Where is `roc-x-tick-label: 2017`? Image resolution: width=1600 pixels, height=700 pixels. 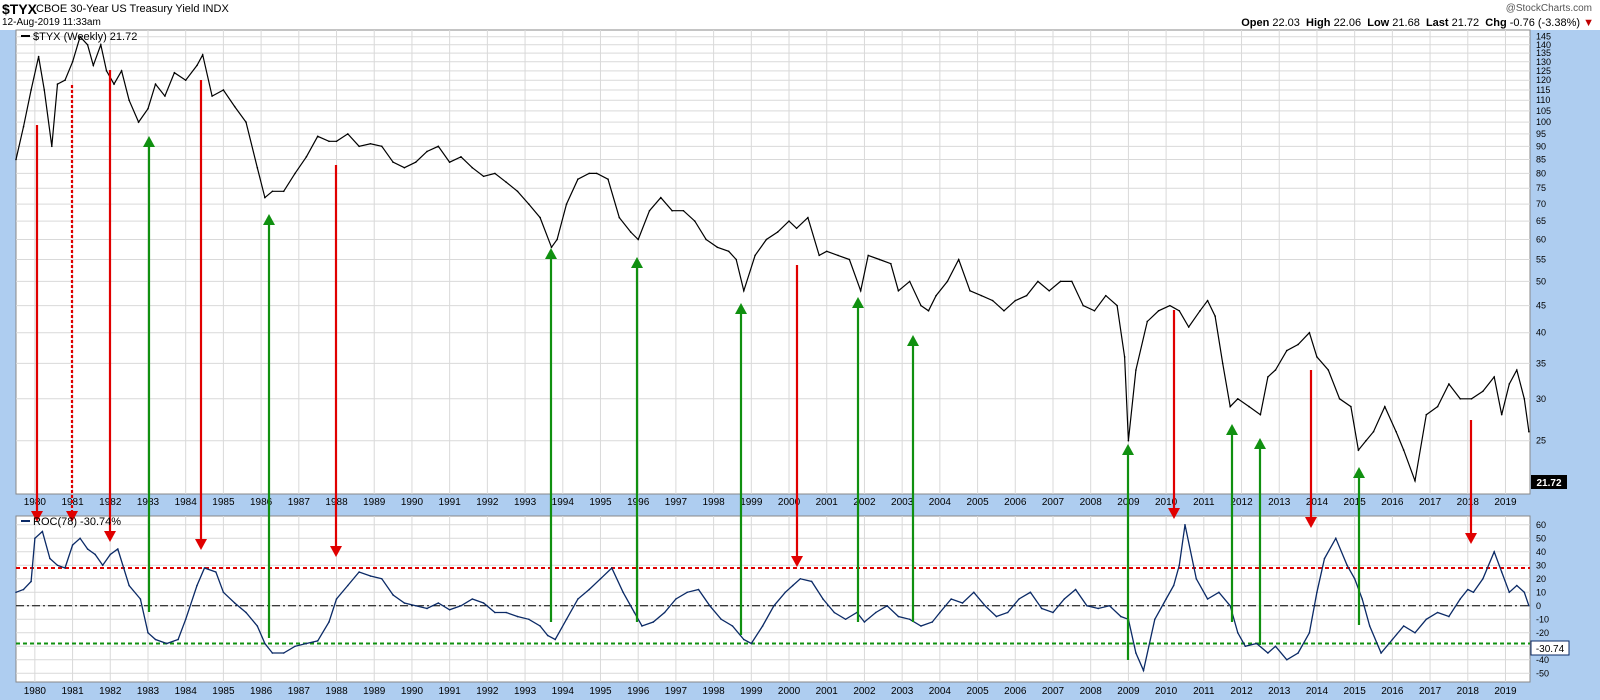
roc-x-tick-label: 2017 is located at coordinates (1430, 691).